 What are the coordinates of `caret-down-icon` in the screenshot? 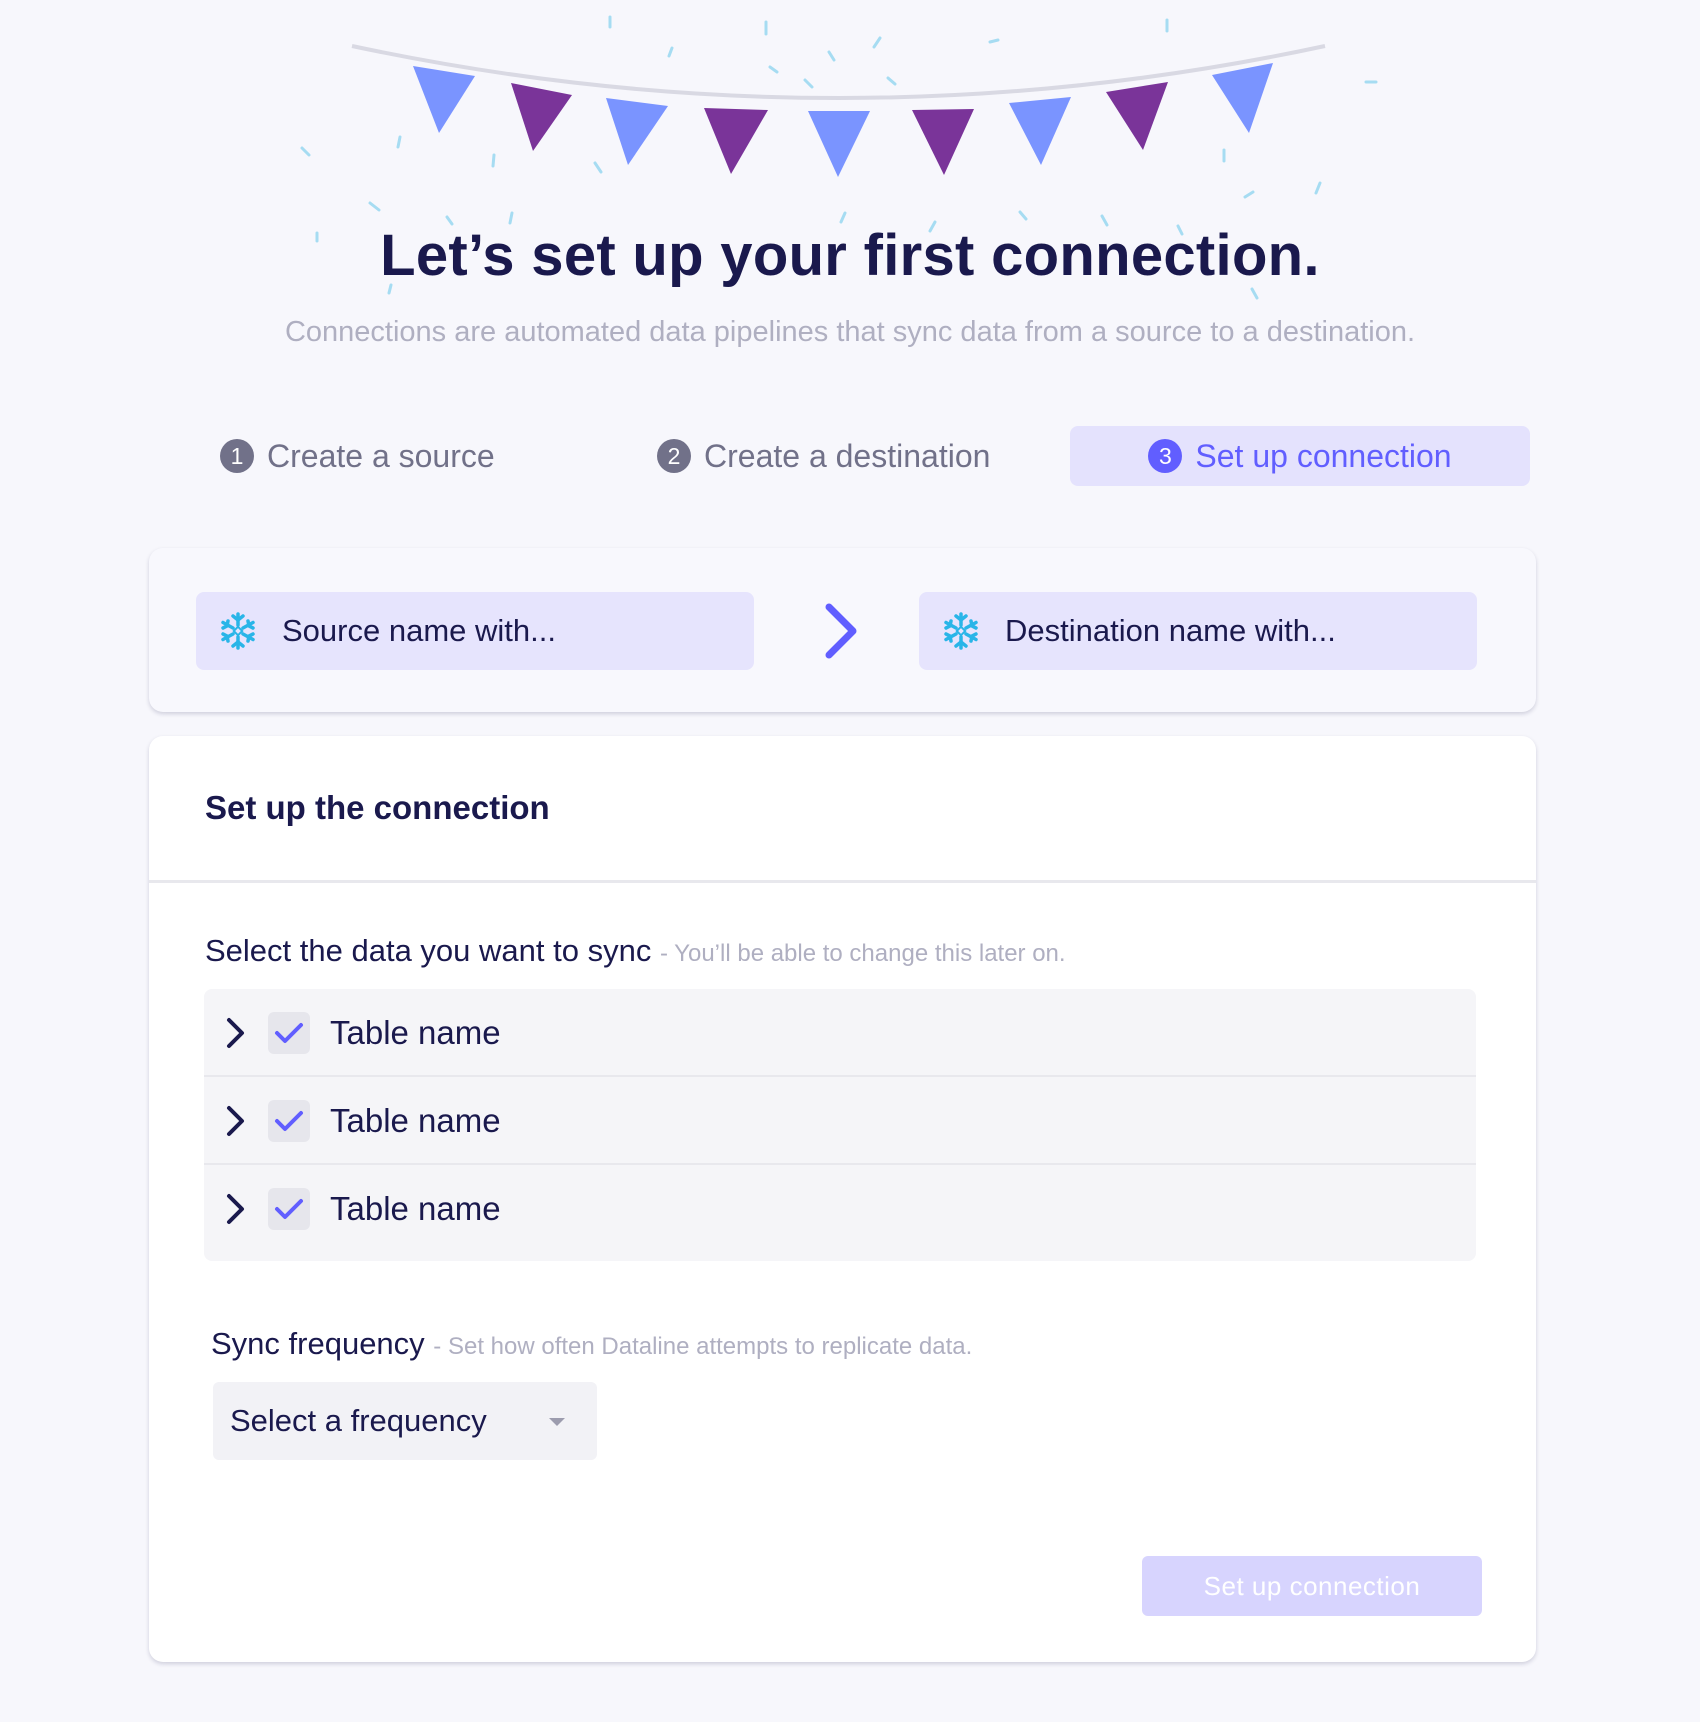 It's located at (557, 1422).